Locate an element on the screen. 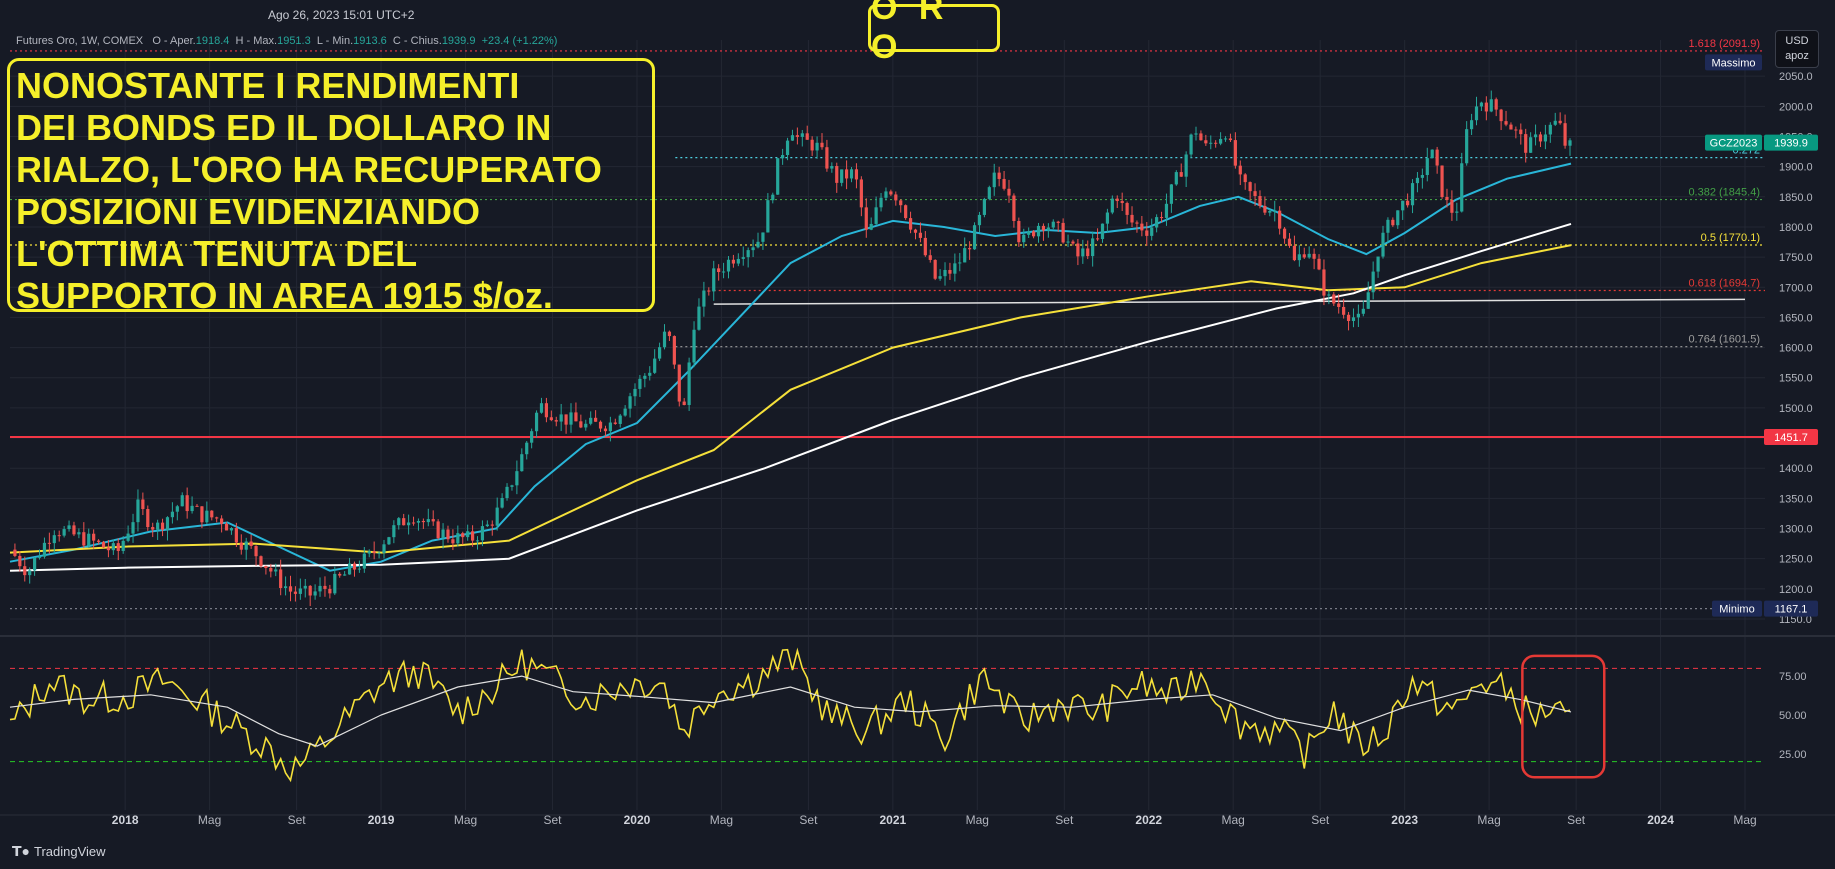 This screenshot has height=869, width=1835. tradingview-logo: 𝗧● TradingView is located at coordinates (59, 851).